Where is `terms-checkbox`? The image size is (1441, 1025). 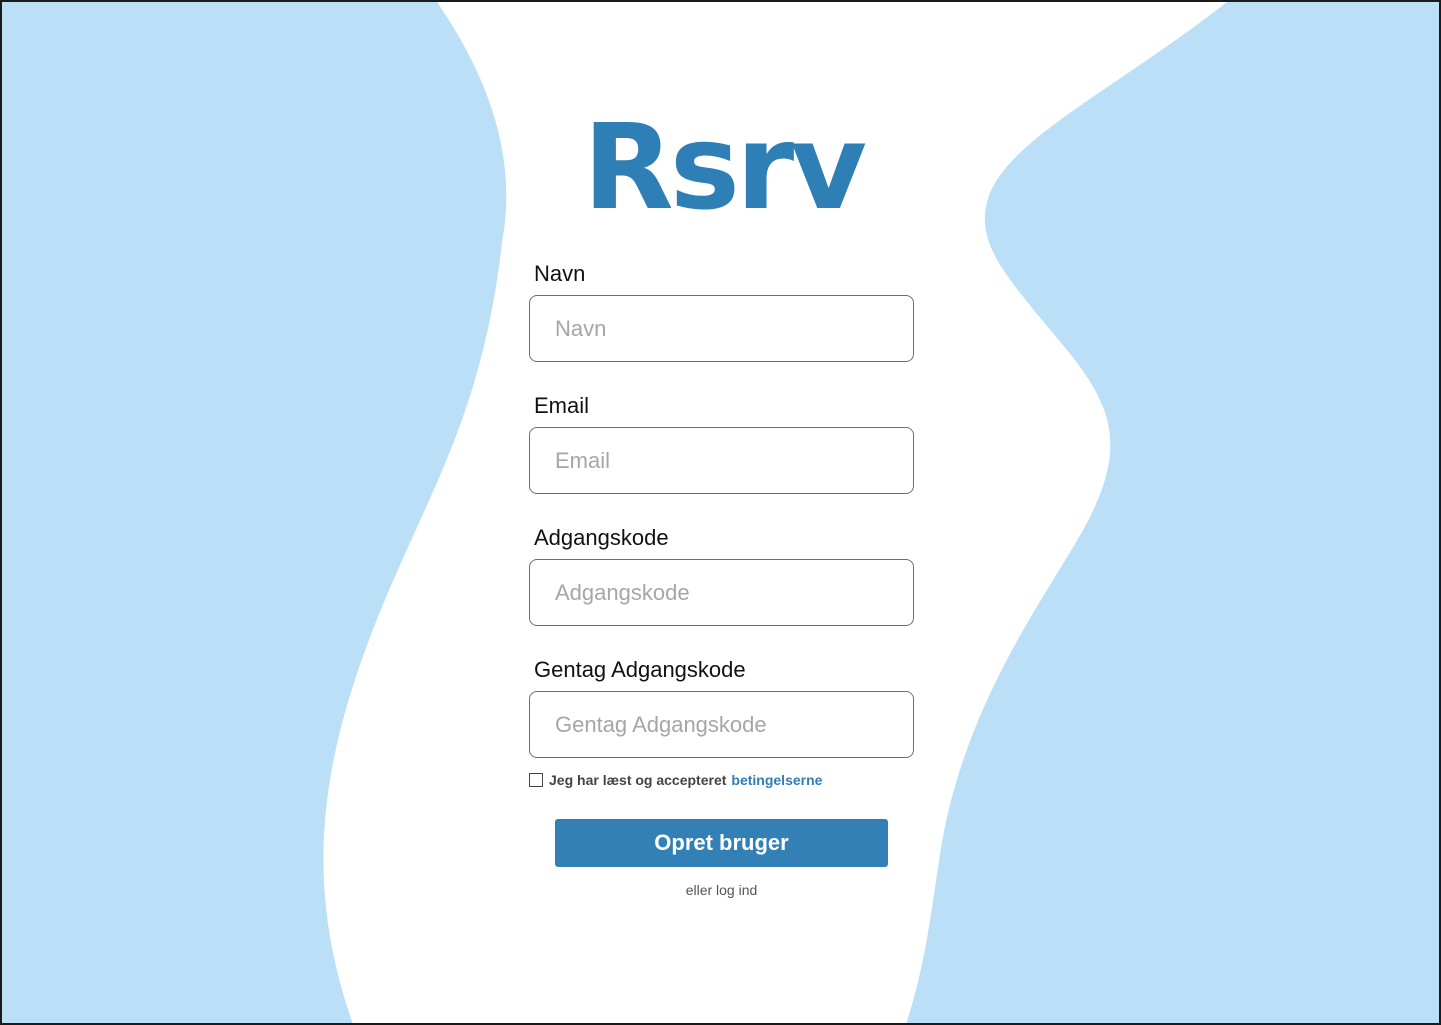 terms-checkbox is located at coordinates (536, 780).